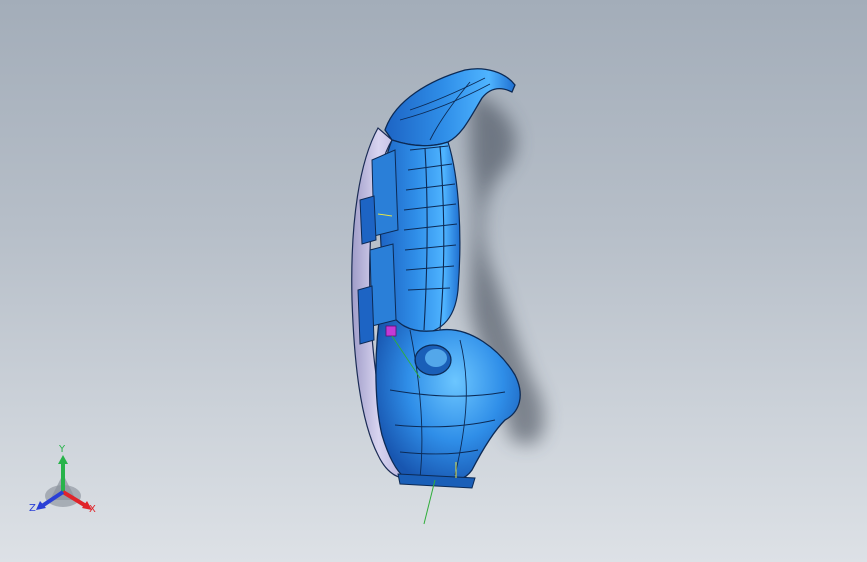  I want to click on datum-line-green, so click(429, 502).